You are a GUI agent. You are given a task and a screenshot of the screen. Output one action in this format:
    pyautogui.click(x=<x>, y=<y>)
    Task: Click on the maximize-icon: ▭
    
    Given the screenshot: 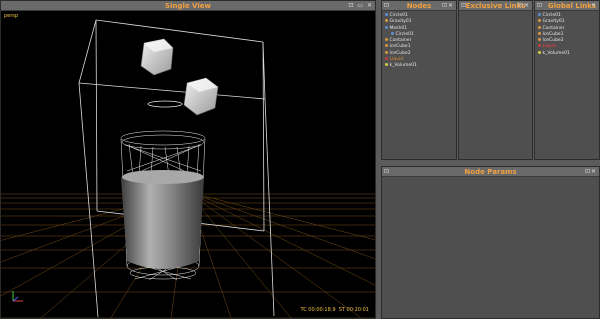 What is the action you would take?
    pyautogui.click(x=360, y=5)
    